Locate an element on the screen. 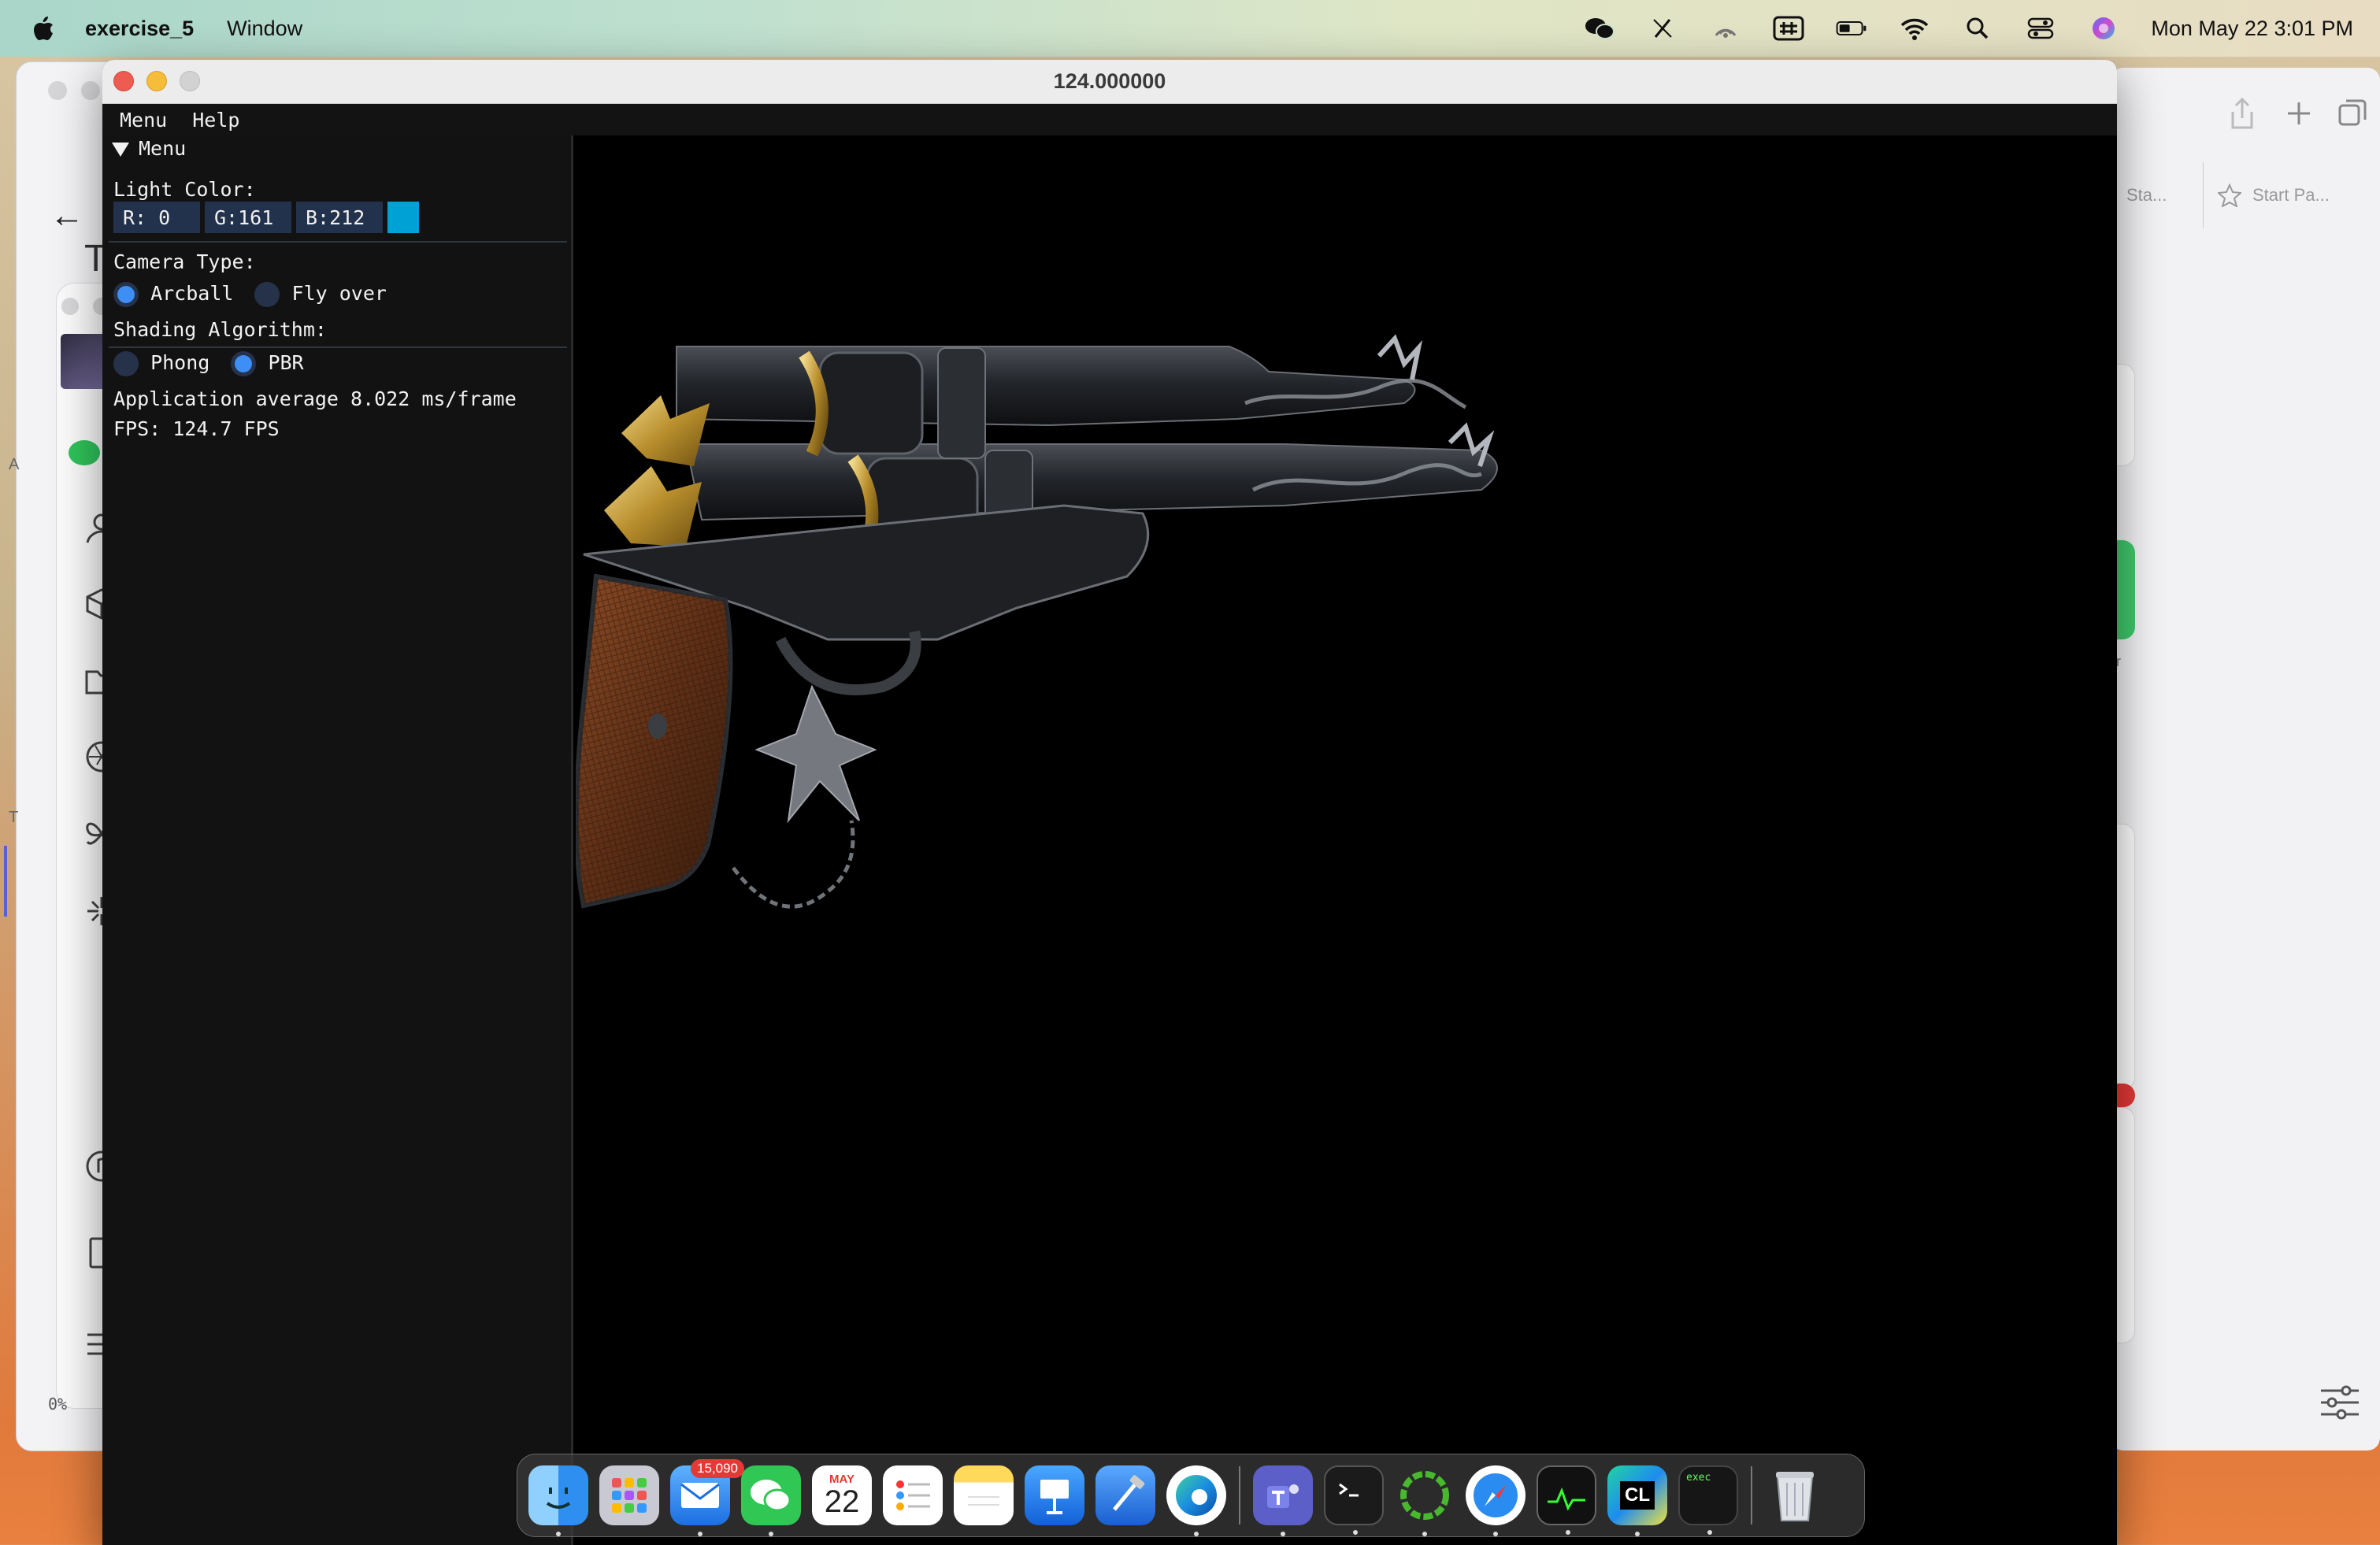 Image resolution: width=2380 pixels, height=1545 pixels. dock-calendar: MAY 22 is located at coordinates (842, 1495).